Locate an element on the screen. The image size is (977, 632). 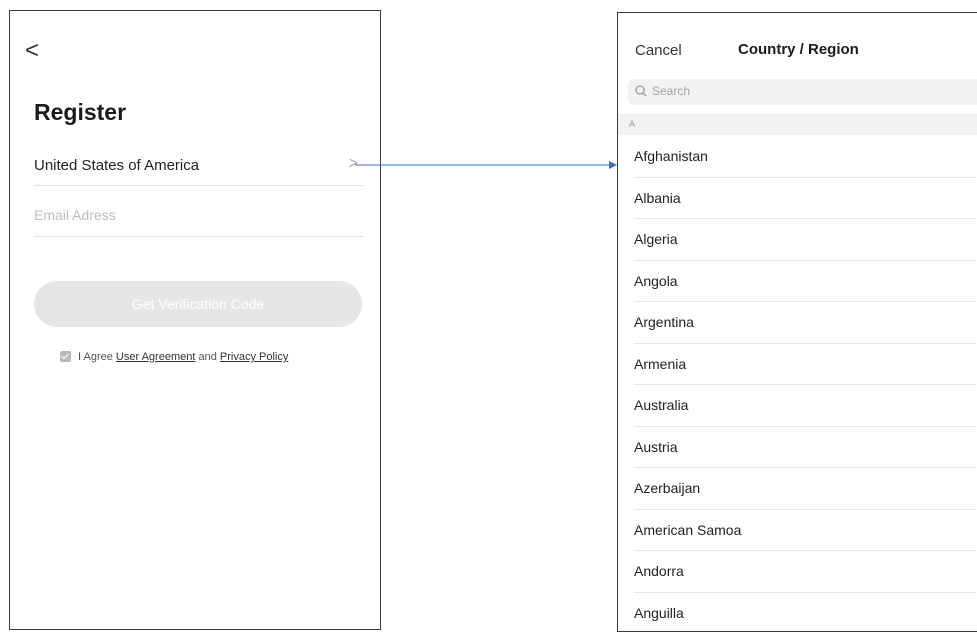
cancel-button: Cancel is located at coordinates (658, 50).